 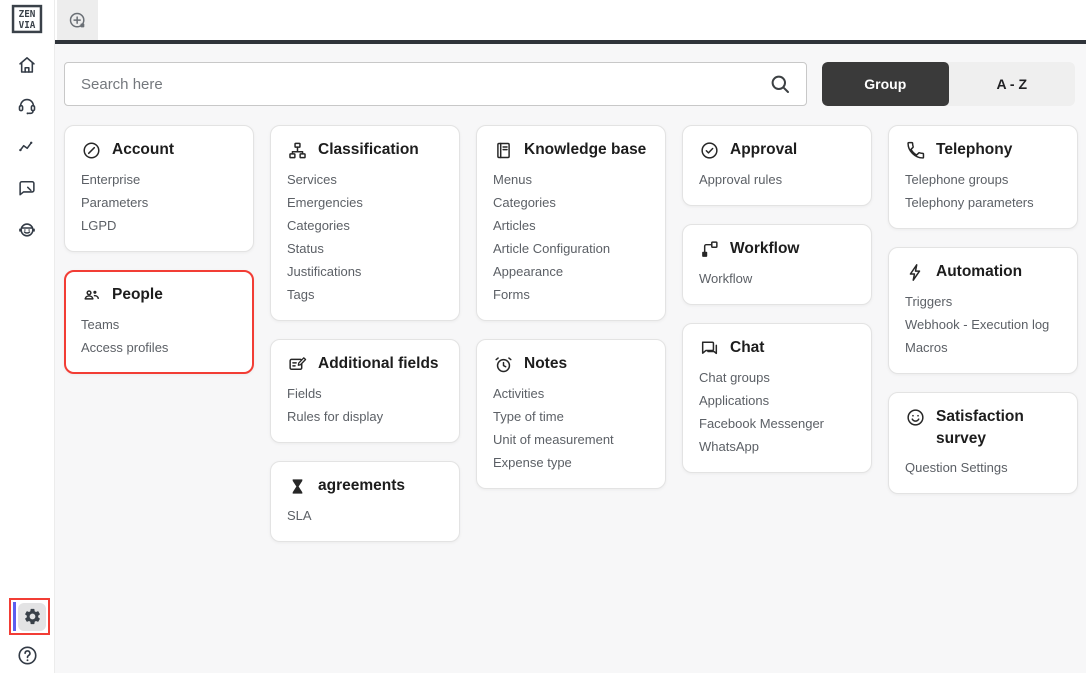 What do you see at coordinates (27, 25) in the screenshot?
I see `svg-text: VIA` at bounding box center [27, 25].